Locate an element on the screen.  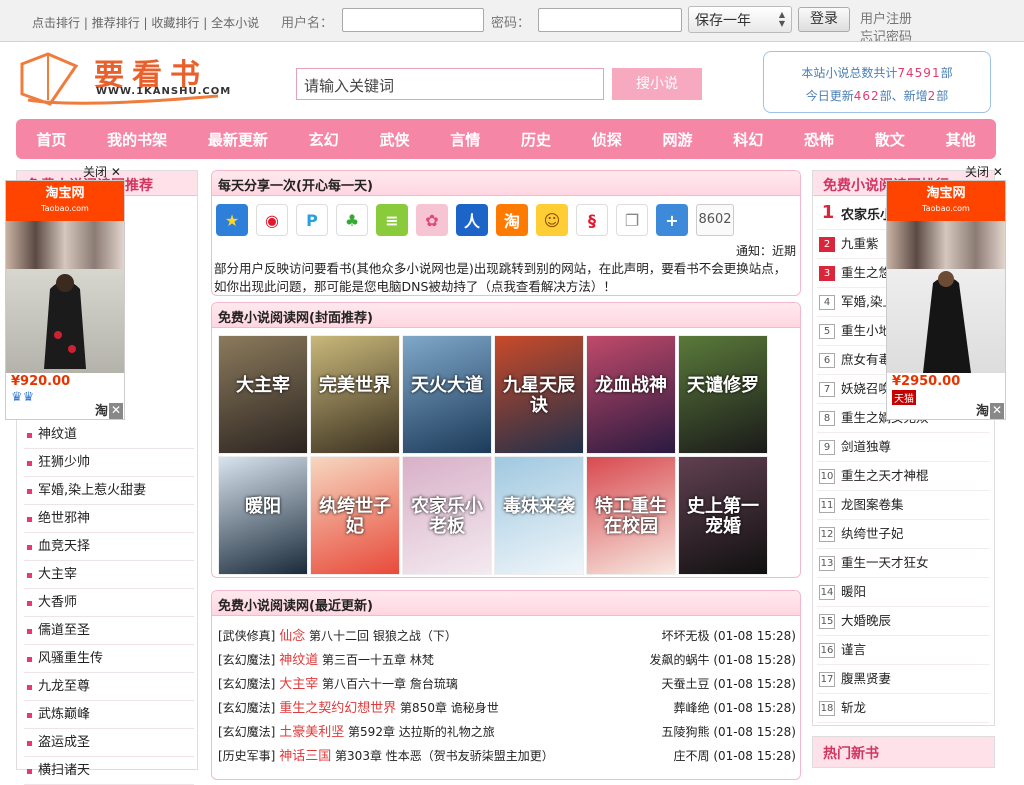
password-input is located at coordinates (610, 20).